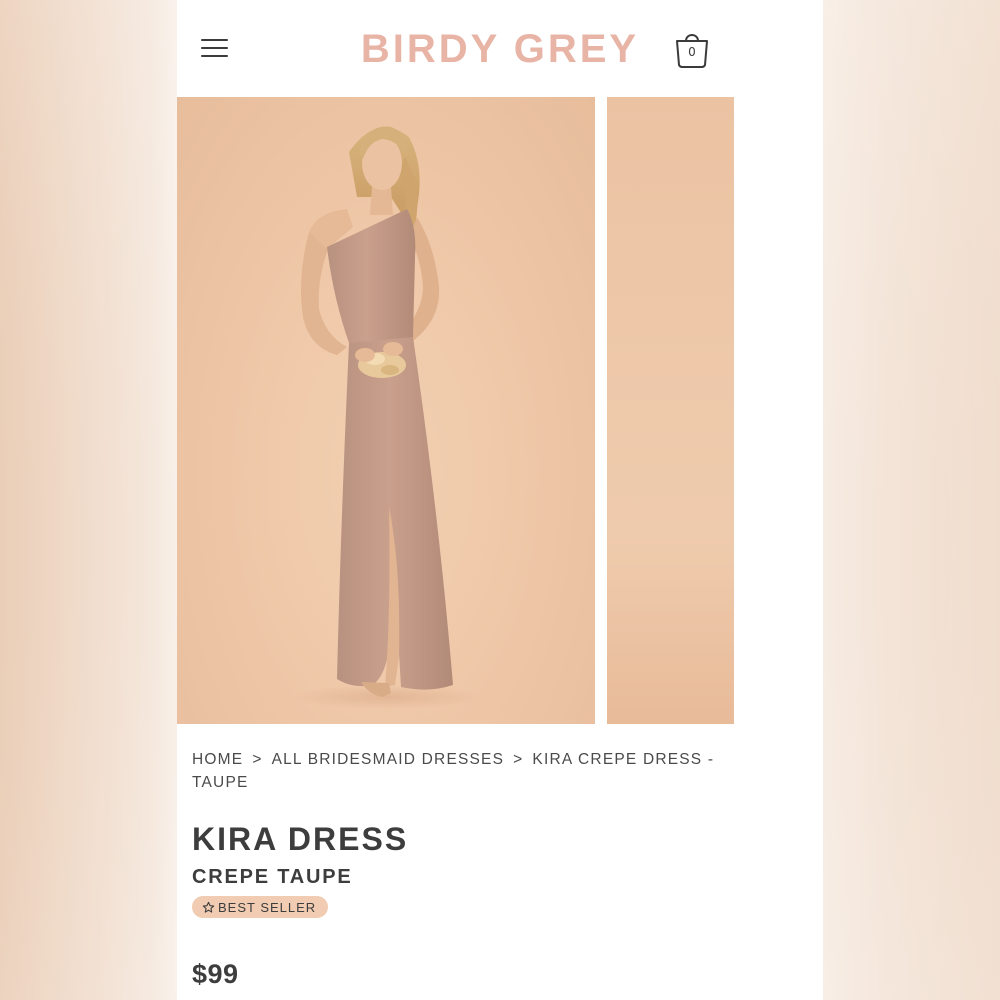 This screenshot has width=1000, height=1000. Describe the element at coordinates (272, 877) in the screenshot. I see `product-color-name: CREPE TAUPE` at that location.